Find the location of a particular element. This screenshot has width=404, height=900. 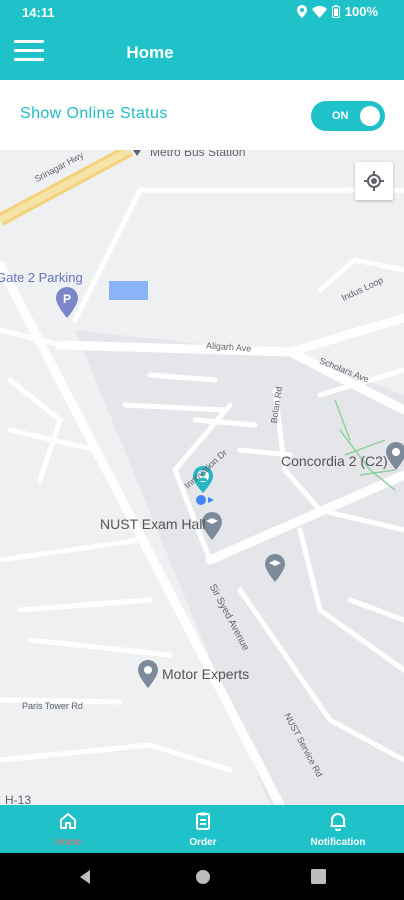

nav-notification-label: Notification is located at coordinates (338, 842).